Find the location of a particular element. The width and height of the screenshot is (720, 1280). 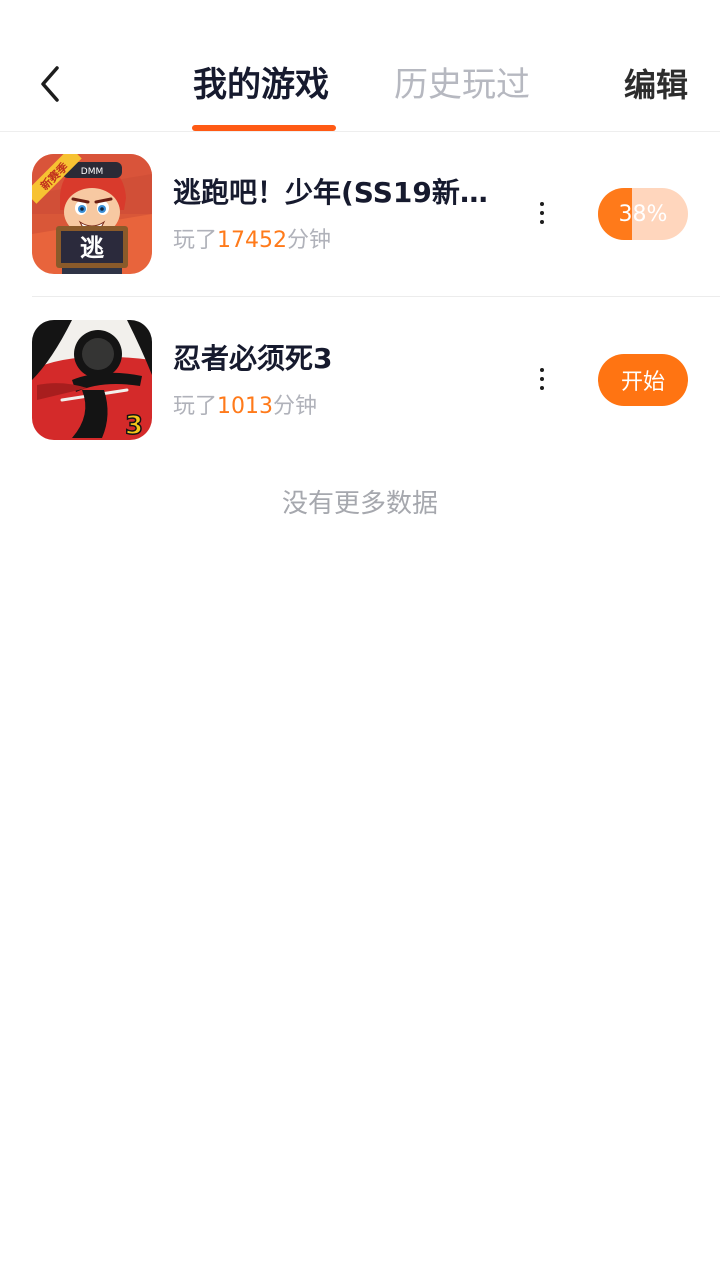

tab-my-games: 我的游戏 is located at coordinates (261, 85).